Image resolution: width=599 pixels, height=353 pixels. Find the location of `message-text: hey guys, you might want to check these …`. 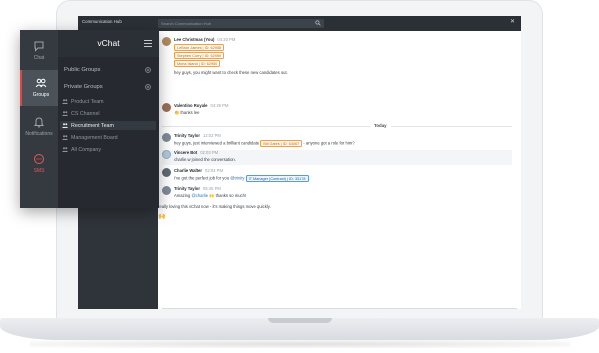

message-text: hey guys, you might want to check these … is located at coordinates (231, 72).